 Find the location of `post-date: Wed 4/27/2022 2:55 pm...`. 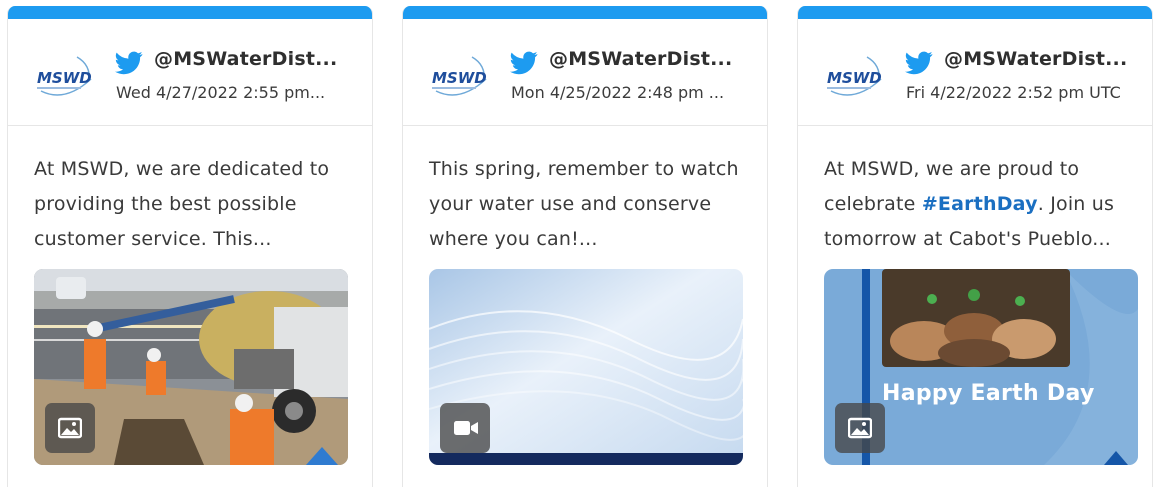

post-date: Wed 4/27/2022 2:55 pm... is located at coordinates (221, 92).